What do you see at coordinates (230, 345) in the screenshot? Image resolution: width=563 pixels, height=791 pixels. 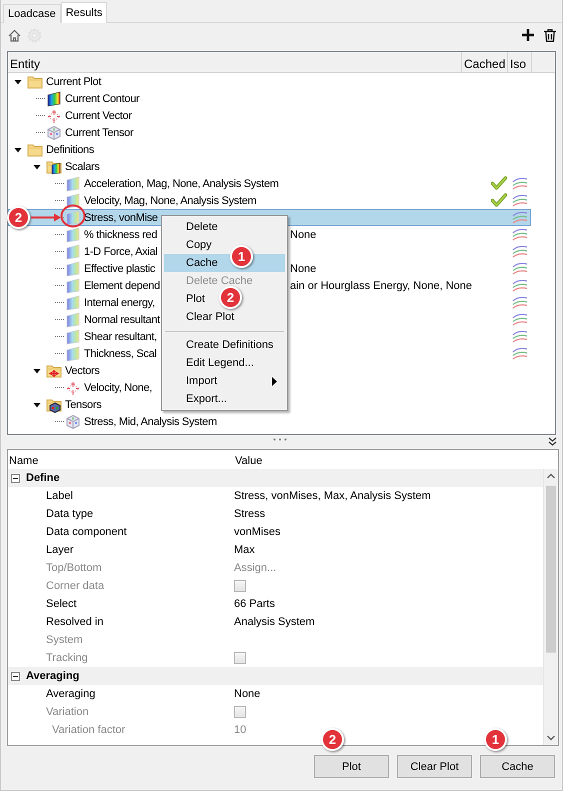 I see `menu-item: Create Definitions` at bounding box center [230, 345].